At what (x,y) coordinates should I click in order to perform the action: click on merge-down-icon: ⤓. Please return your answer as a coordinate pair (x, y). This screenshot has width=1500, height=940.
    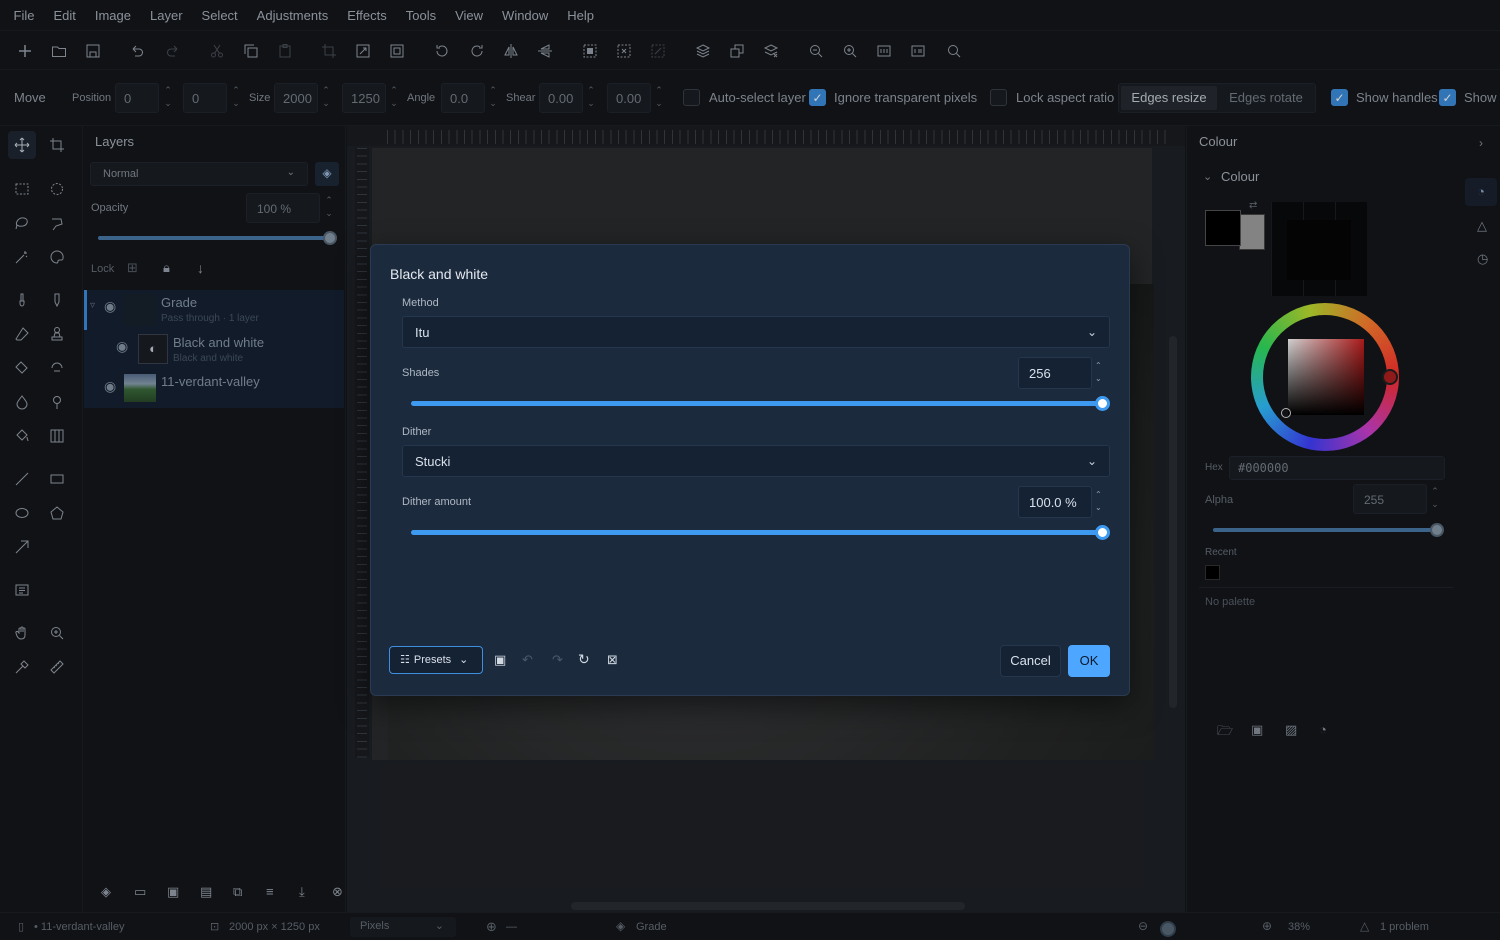
    Looking at the image, I should click on (302, 892).